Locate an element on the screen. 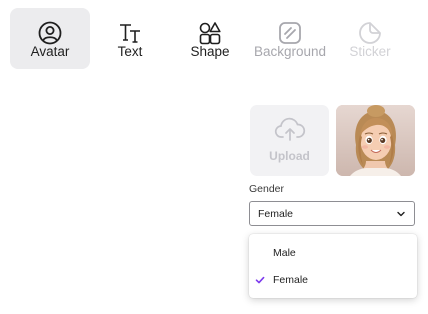  shape-icon is located at coordinates (210, 33).